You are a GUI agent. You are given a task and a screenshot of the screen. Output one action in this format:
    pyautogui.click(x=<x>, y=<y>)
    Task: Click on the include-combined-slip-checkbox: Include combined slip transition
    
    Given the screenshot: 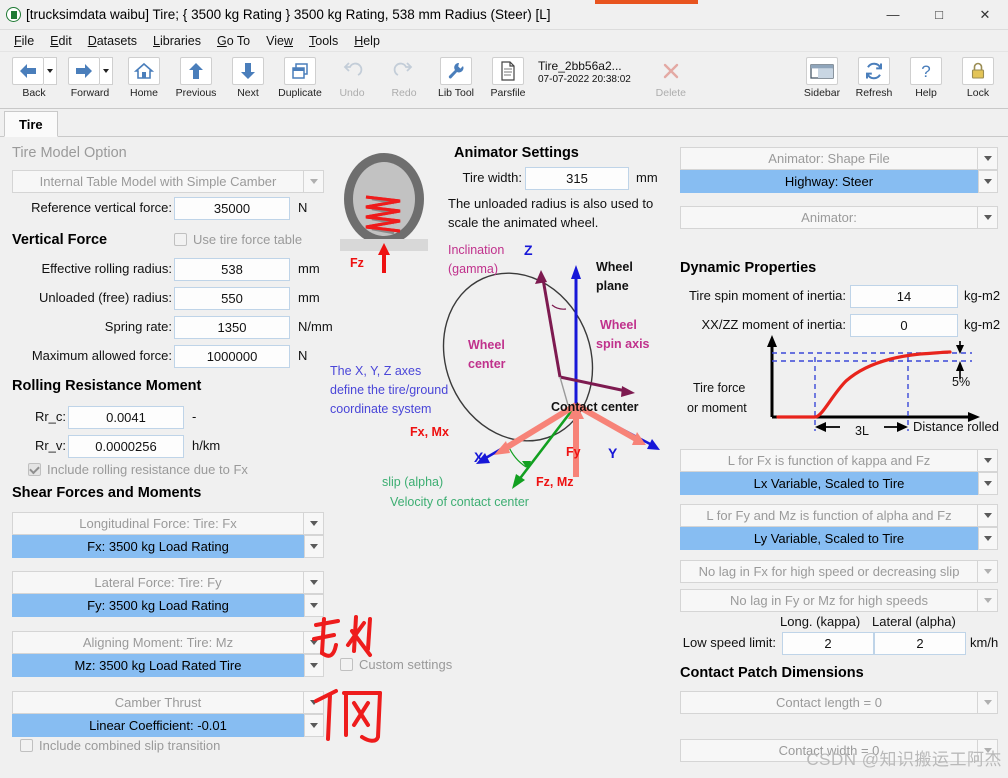 What is the action you would take?
    pyautogui.click(x=120, y=745)
    